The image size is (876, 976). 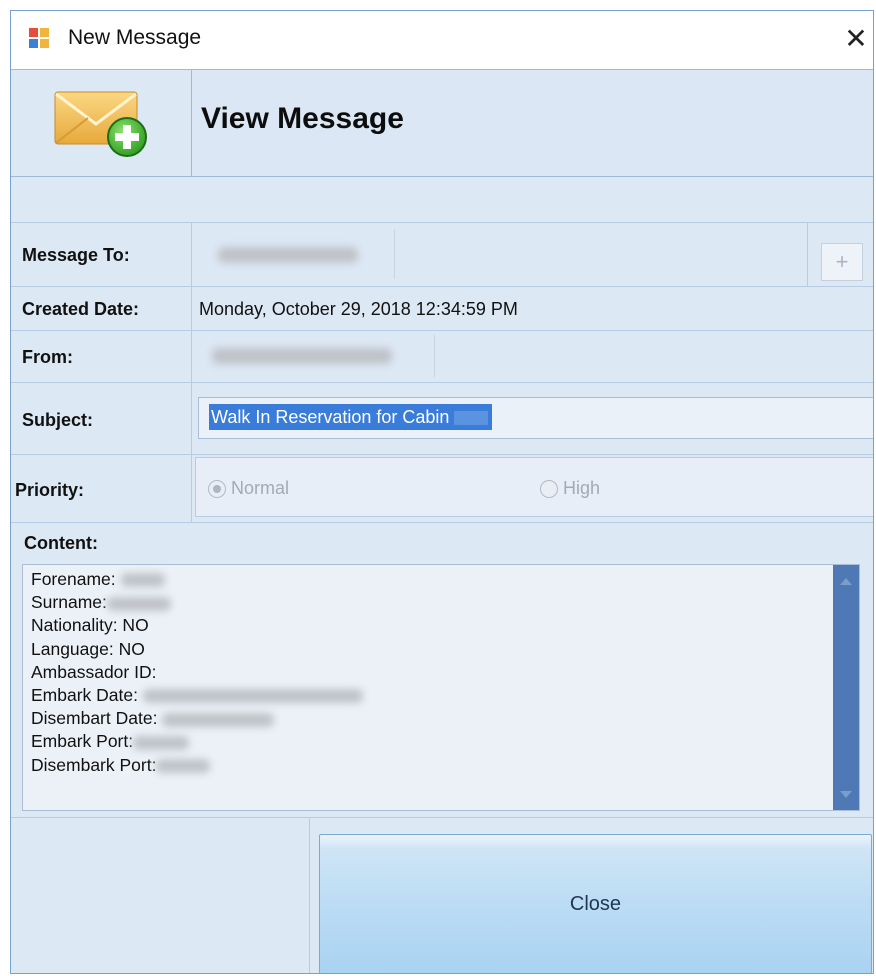 I want to click on from-row: From:, so click(x=442, y=357).